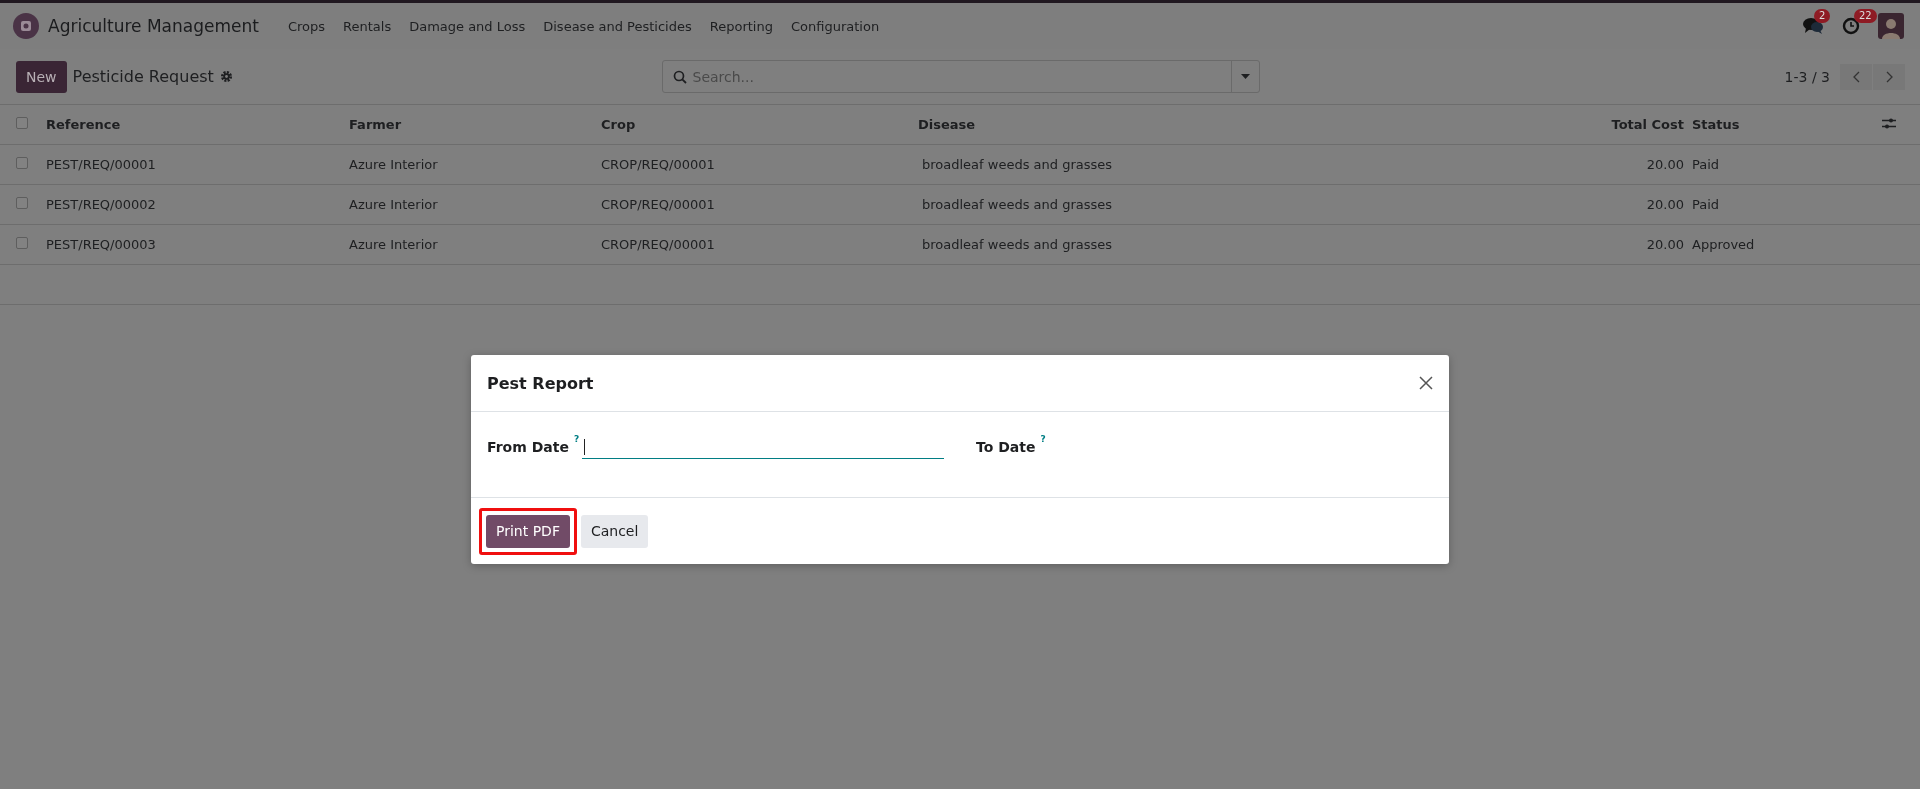 This screenshot has width=1920, height=789. I want to click on caret-icon, so click(1245, 76).